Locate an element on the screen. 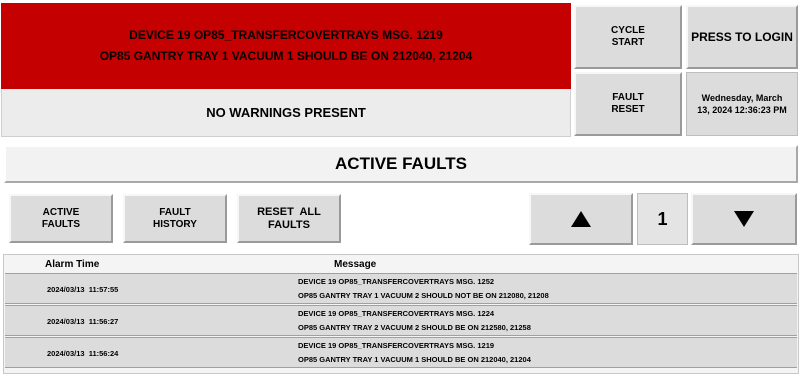  page-down-button is located at coordinates (744, 219).